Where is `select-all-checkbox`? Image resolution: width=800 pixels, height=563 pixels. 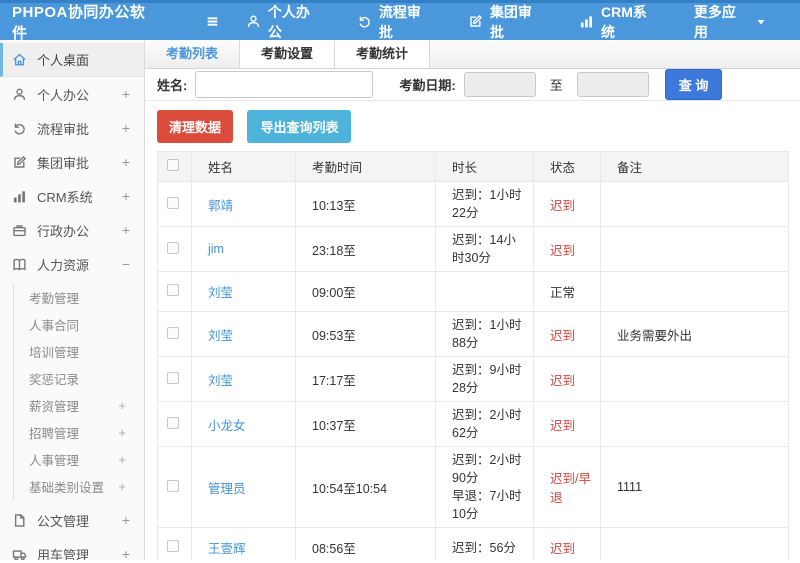
select-all-checkbox is located at coordinates (173, 165).